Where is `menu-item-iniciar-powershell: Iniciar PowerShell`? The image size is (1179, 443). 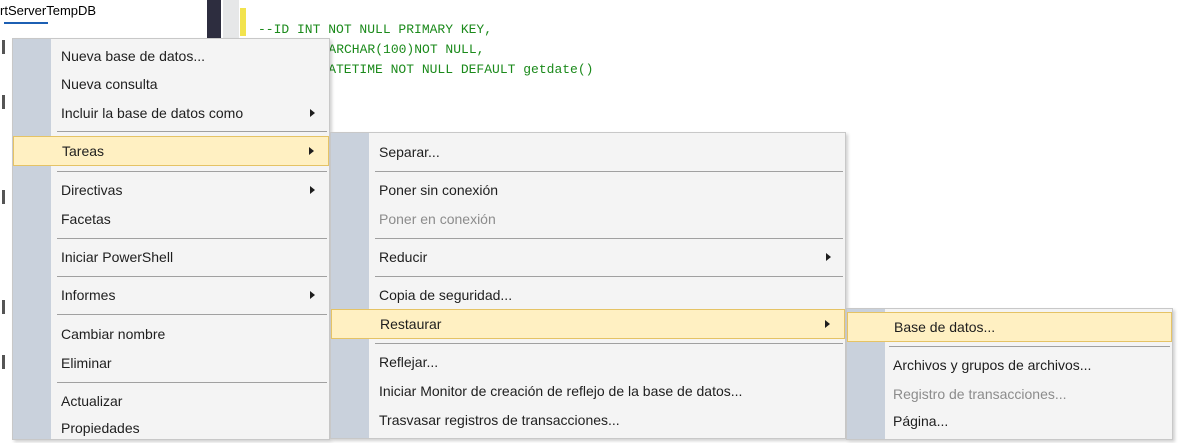 menu-item-iniciar-powershell: Iniciar PowerShell is located at coordinates (171, 257).